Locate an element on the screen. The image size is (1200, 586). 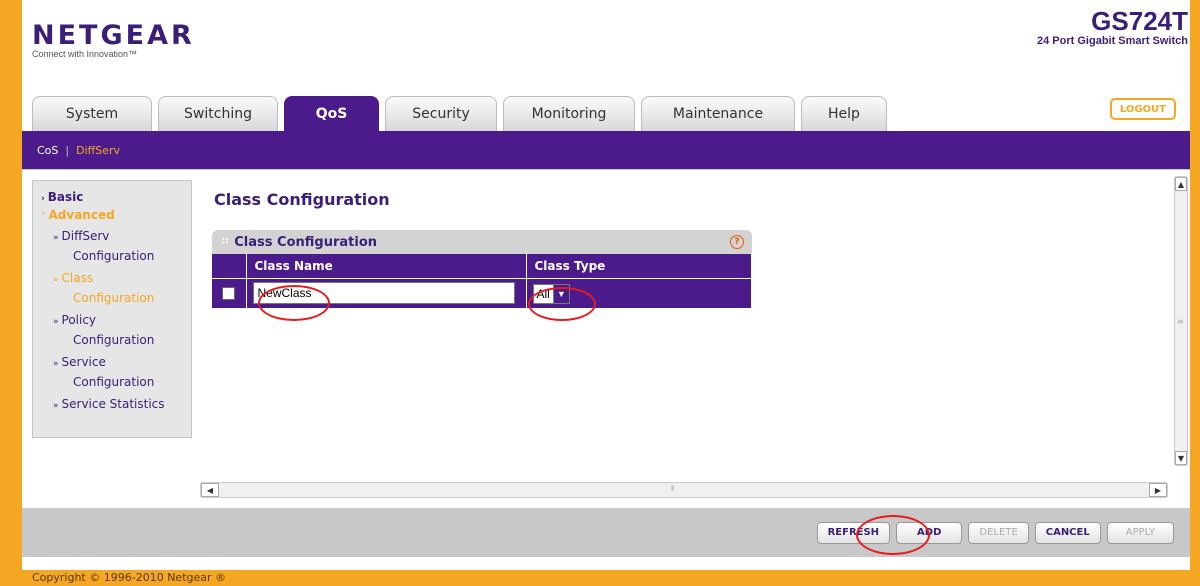
add-button: ADD is located at coordinates (929, 532).